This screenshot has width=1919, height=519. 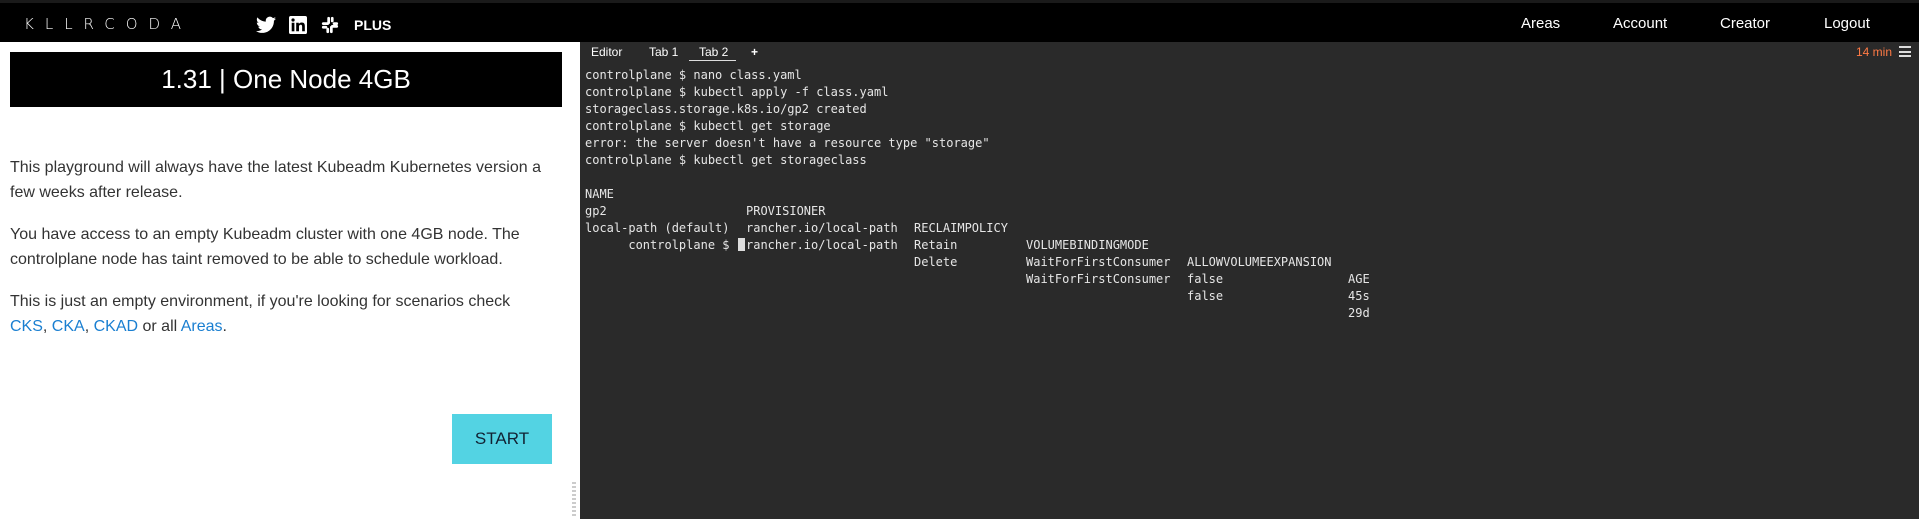 What do you see at coordinates (1249, 52) in the screenshot?
I see `terminal-tabs: Editor Tab 1 Tab 2 + 14 min` at bounding box center [1249, 52].